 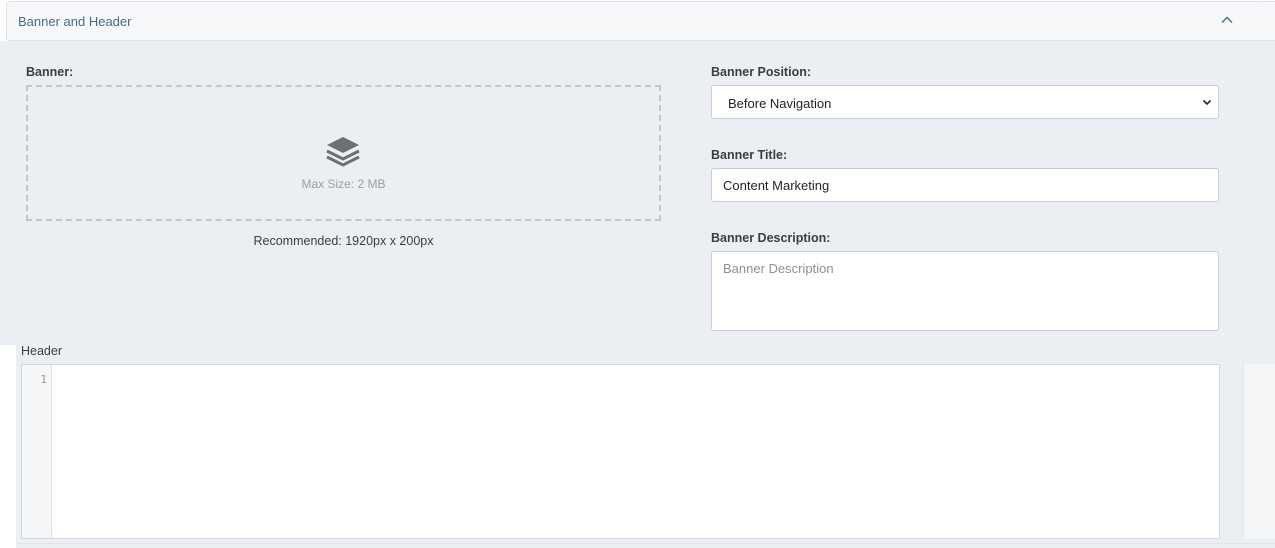 What do you see at coordinates (50, 72) in the screenshot?
I see `banner-label: Banner:` at bounding box center [50, 72].